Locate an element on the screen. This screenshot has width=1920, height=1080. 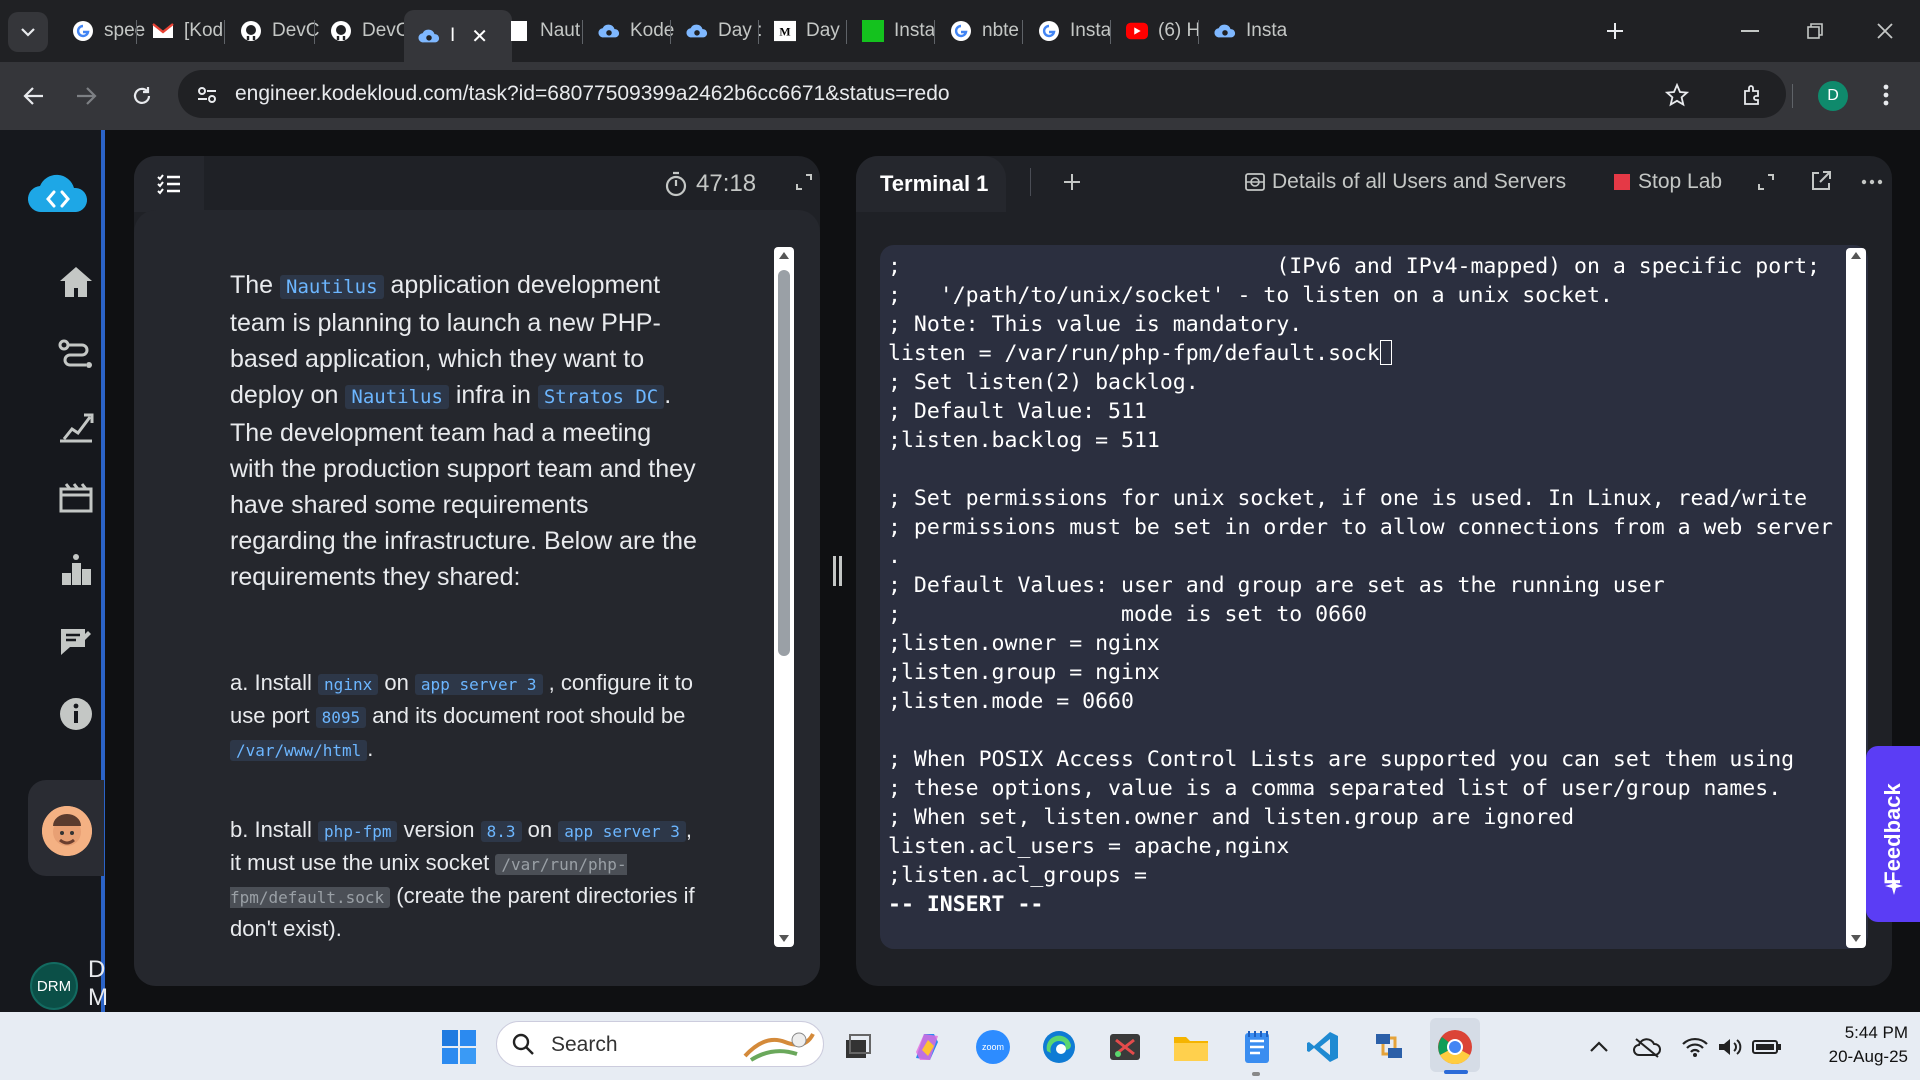
info-icon is located at coordinates (76, 714).